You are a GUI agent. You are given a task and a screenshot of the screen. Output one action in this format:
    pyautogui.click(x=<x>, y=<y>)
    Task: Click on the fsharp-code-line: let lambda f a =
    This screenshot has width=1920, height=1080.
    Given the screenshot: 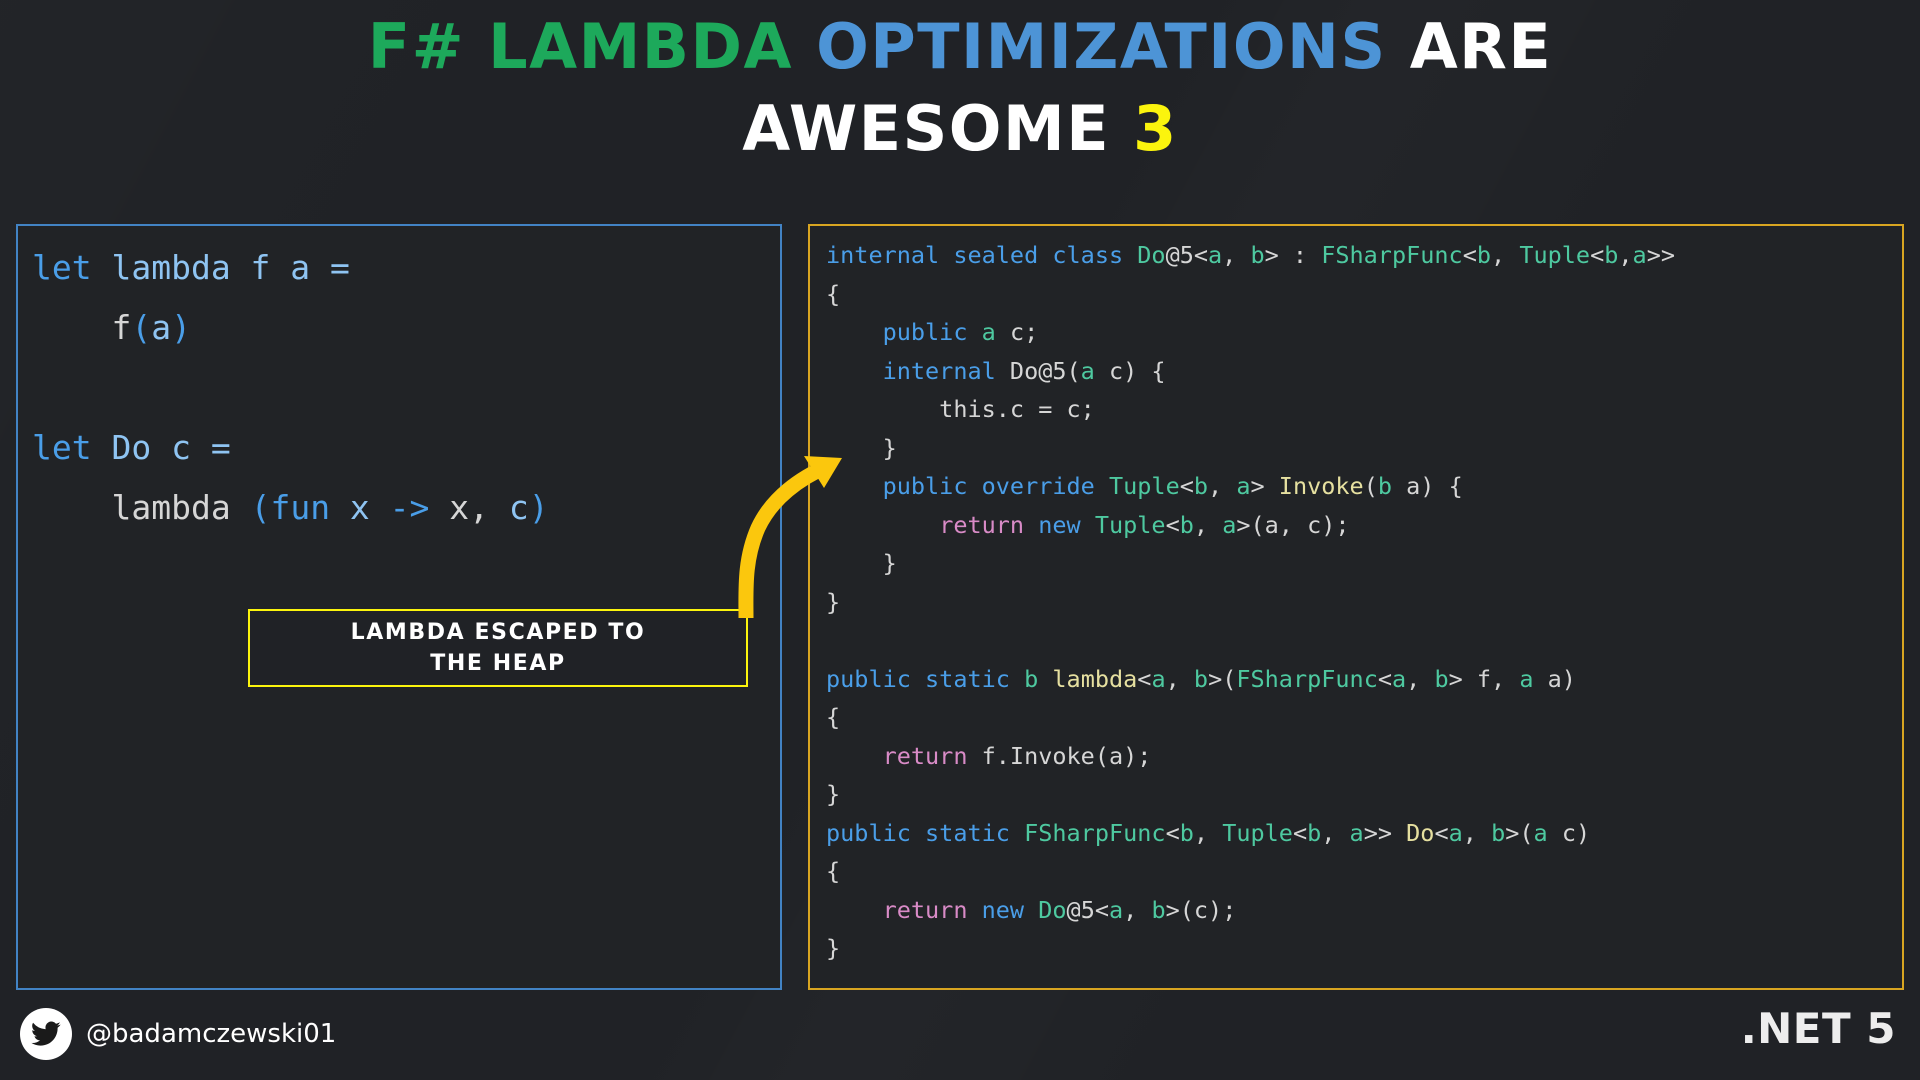 What is the action you would take?
    pyautogui.click(x=406, y=268)
    